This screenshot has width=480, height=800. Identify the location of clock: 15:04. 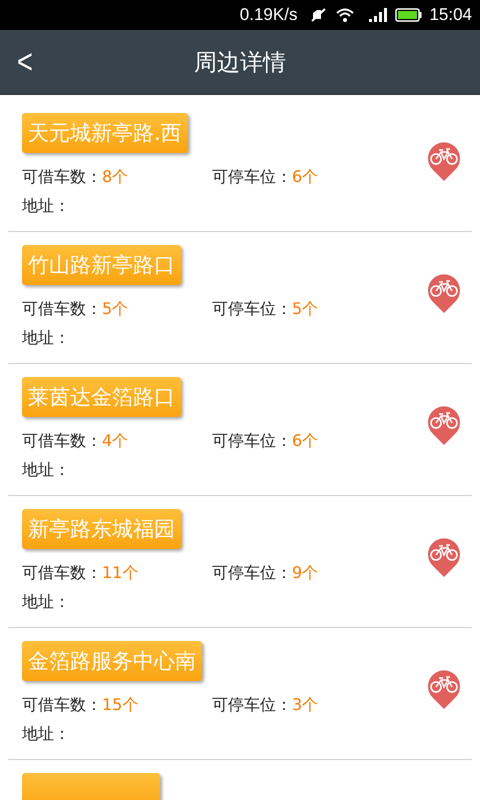
(450, 15).